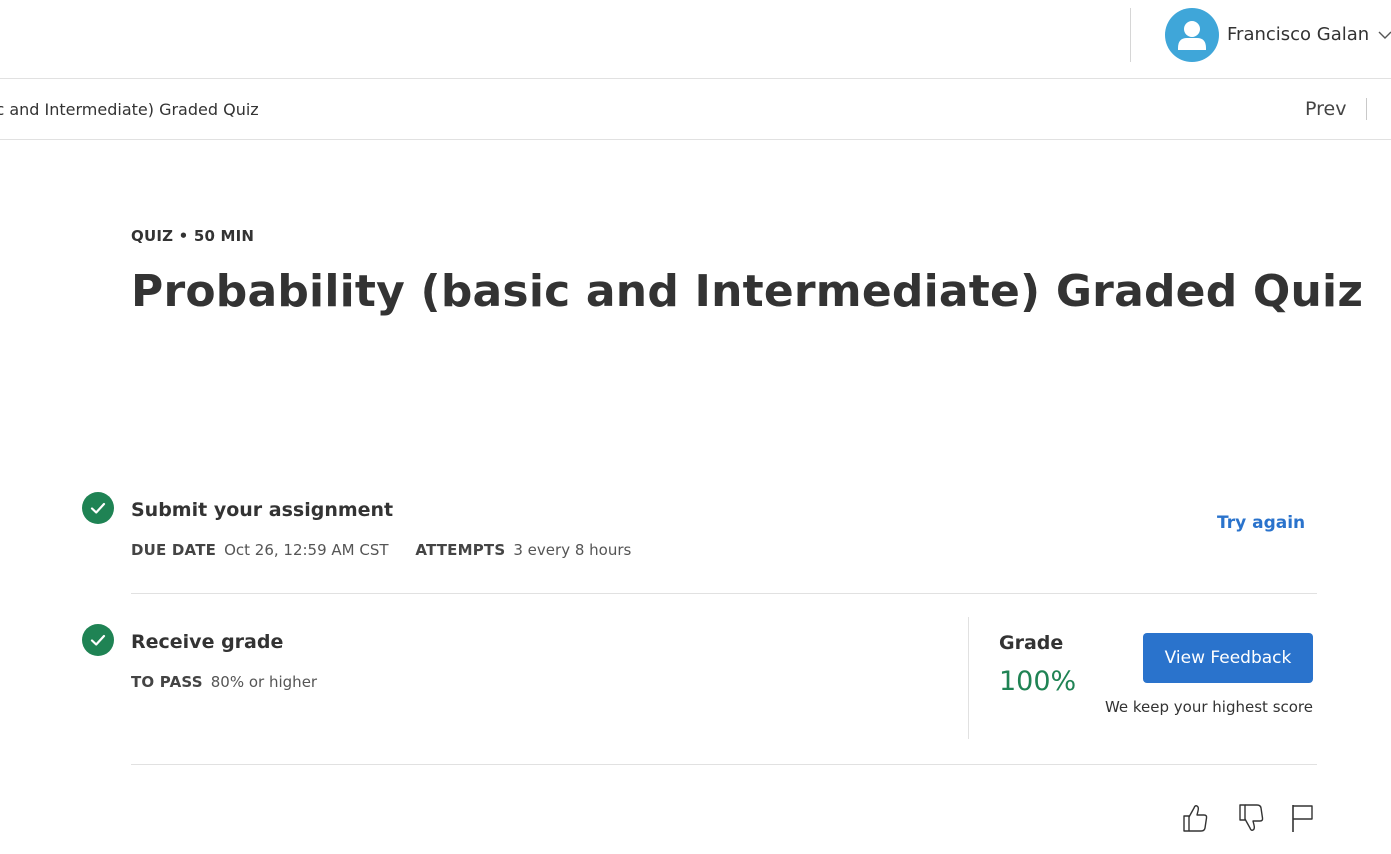 This screenshot has width=1391, height=854. What do you see at coordinates (572, 550) in the screenshot?
I see `attempts-value: 3 every 8 hours` at bounding box center [572, 550].